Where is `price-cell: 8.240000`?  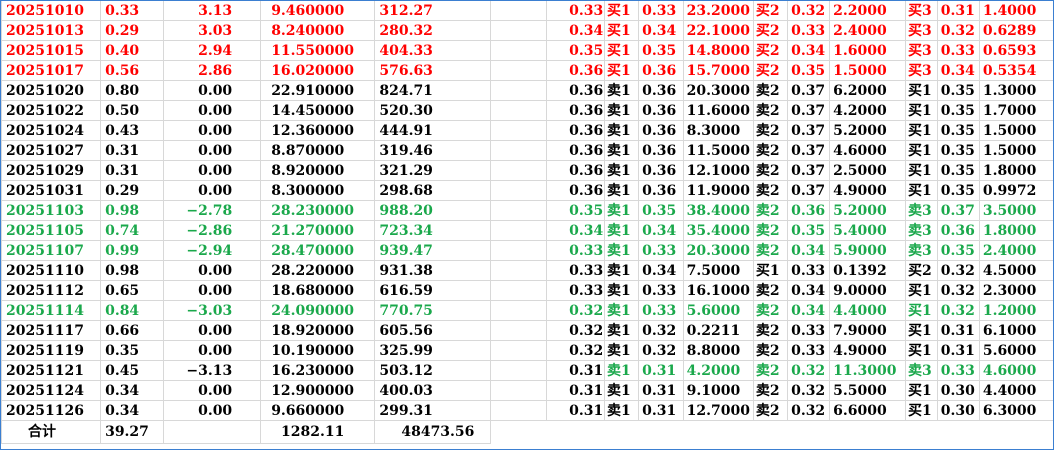 price-cell: 8.240000 is located at coordinates (318, 30).